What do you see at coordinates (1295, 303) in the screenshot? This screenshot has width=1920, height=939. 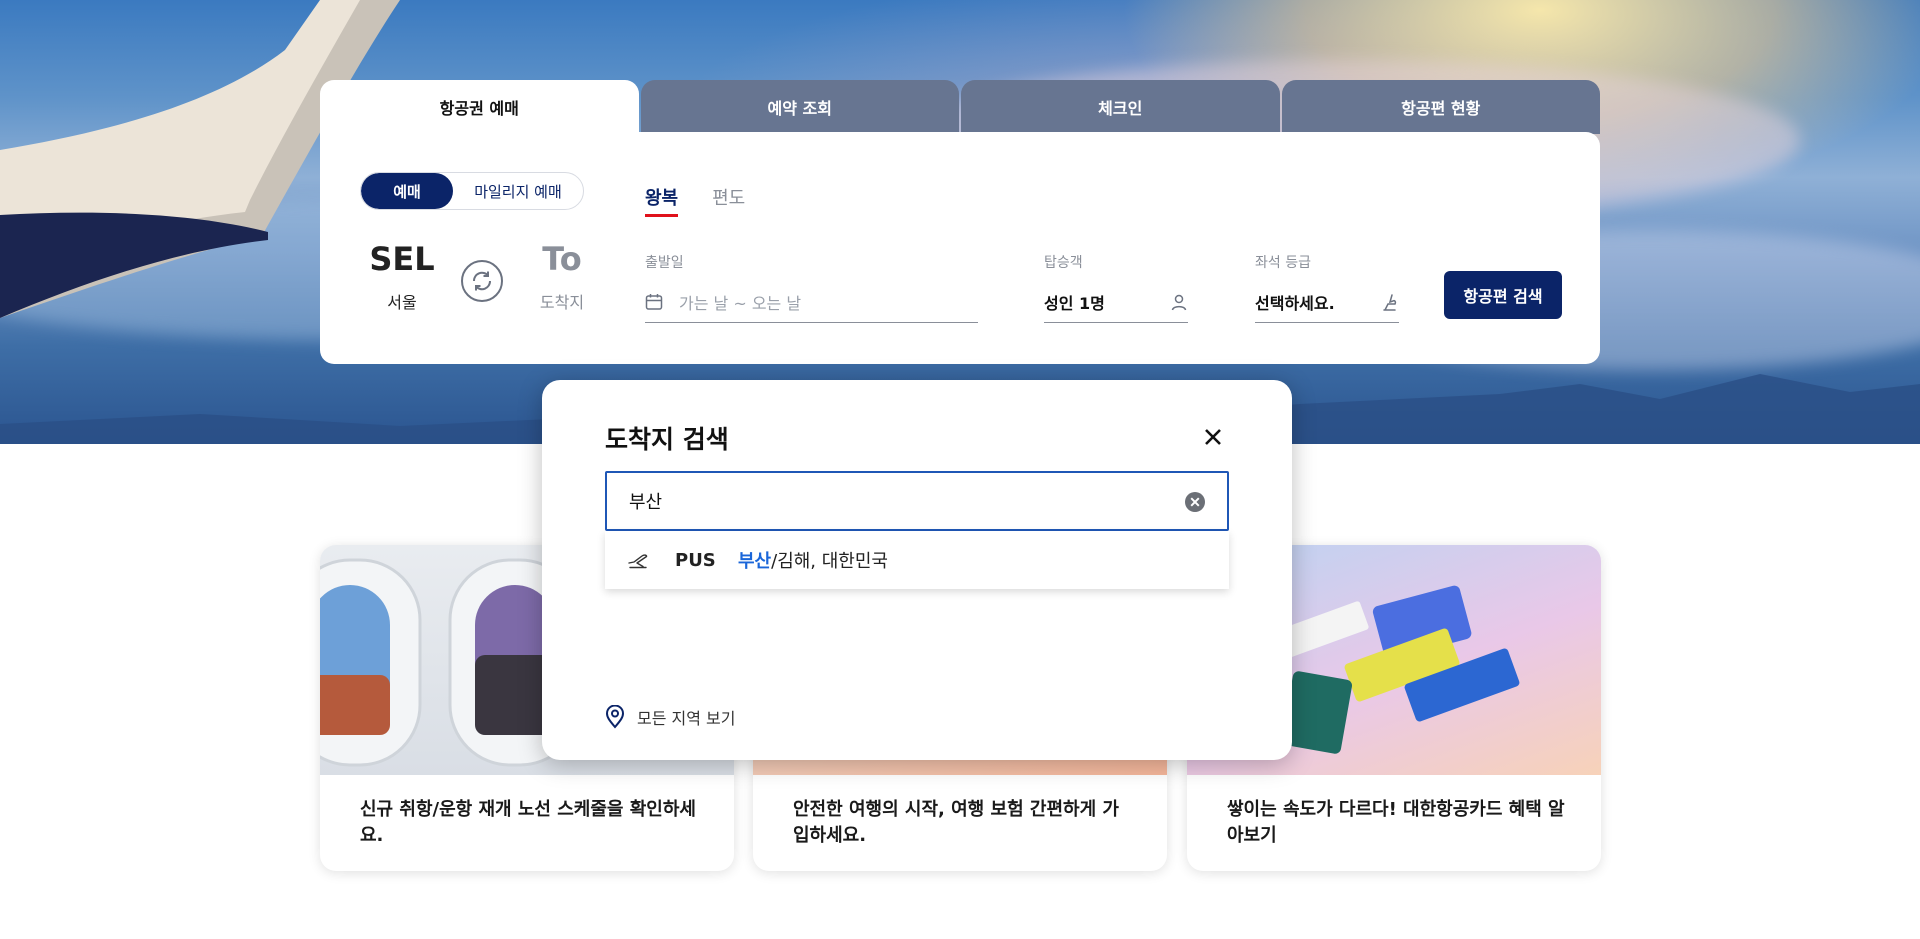 I see `cabin-class-value: 선택하세요.` at bounding box center [1295, 303].